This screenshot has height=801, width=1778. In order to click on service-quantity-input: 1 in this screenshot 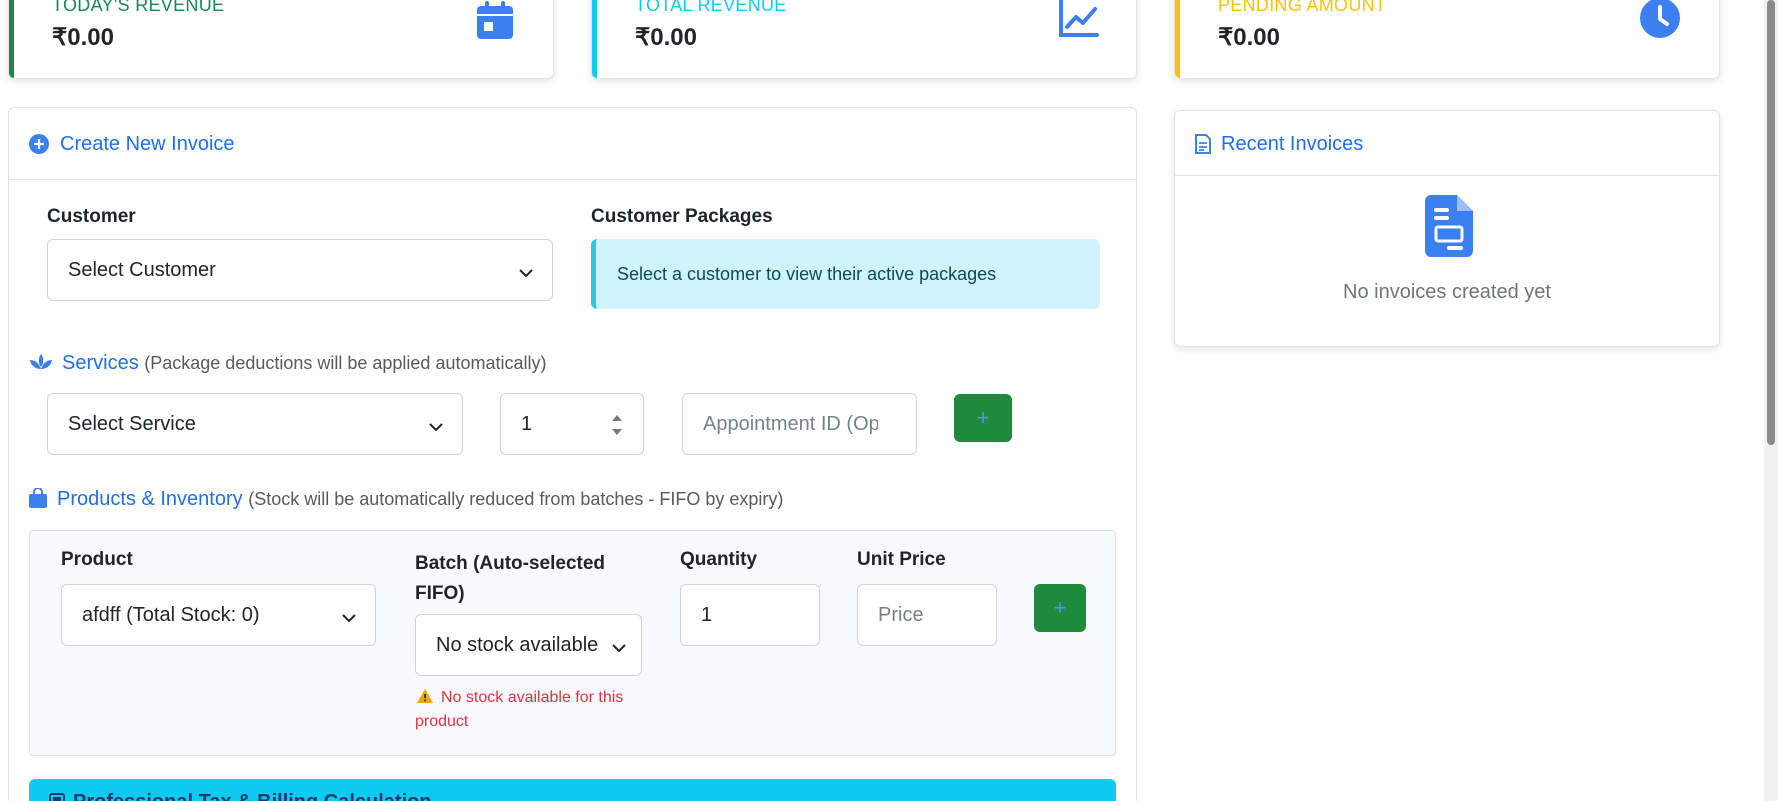, I will do `click(572, 424)`.